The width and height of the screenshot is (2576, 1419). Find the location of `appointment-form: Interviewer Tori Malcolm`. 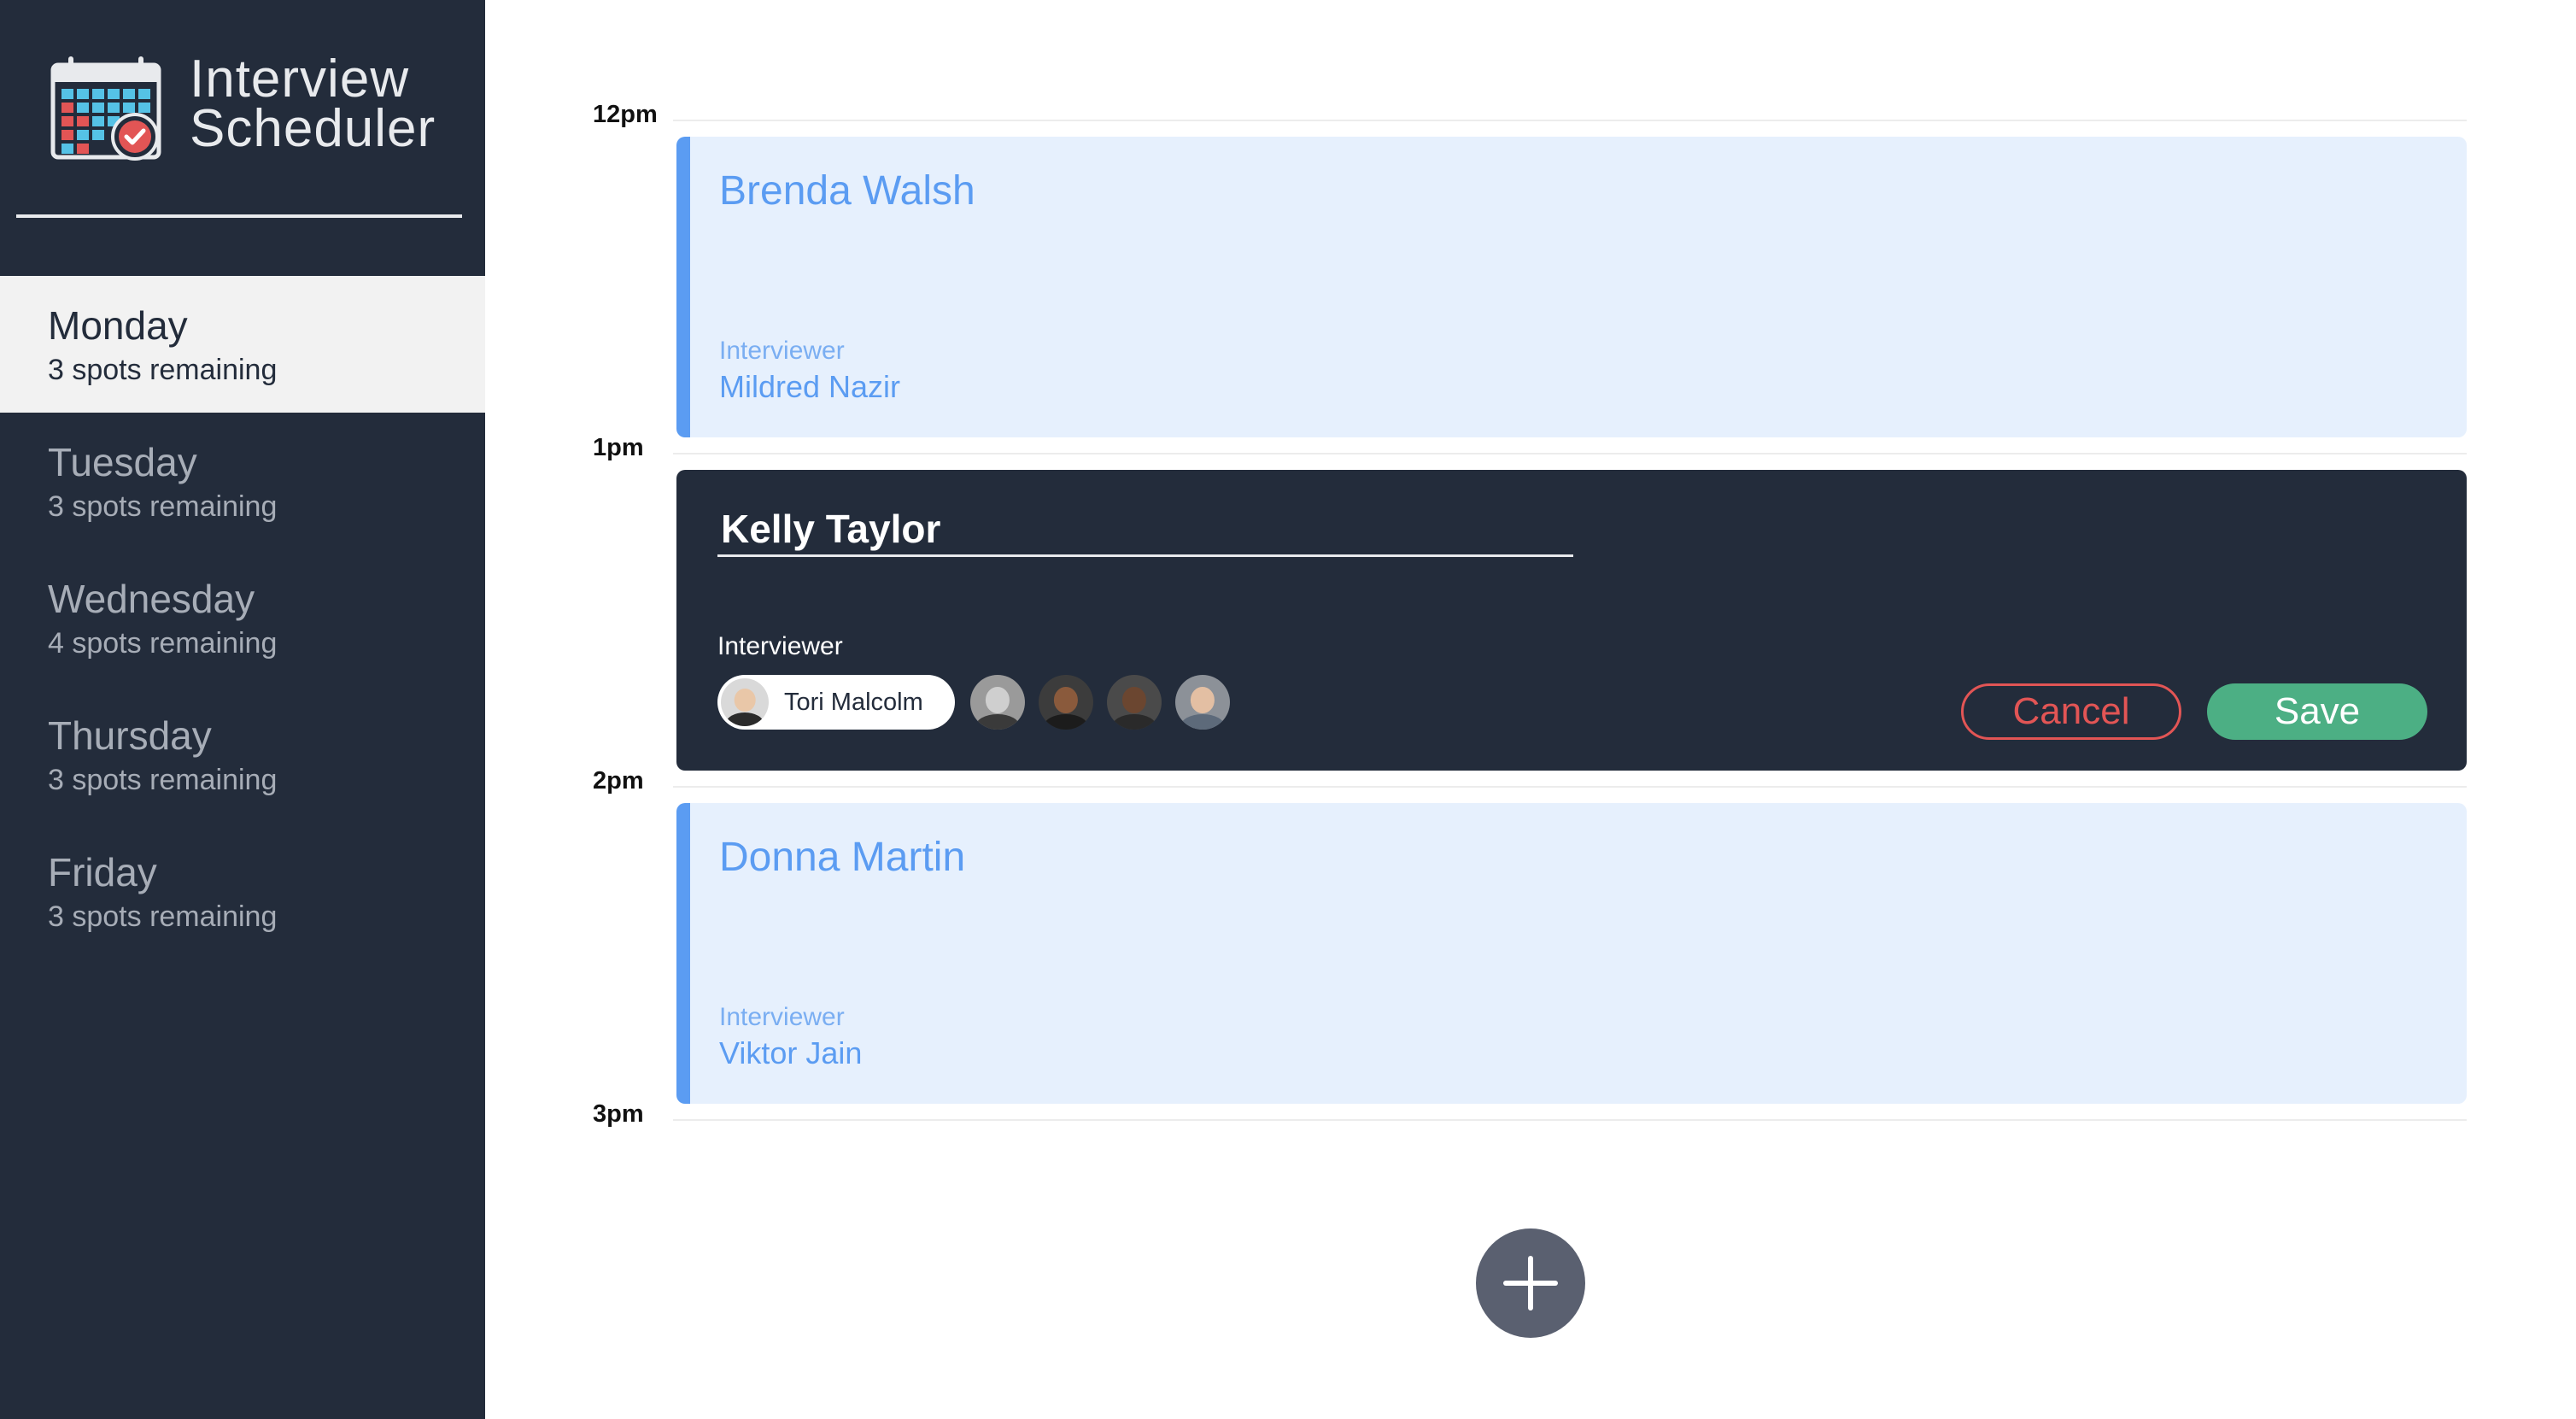

appointment-form: Interviewer Tori Malcolm is located at coordinates (1571, 621).